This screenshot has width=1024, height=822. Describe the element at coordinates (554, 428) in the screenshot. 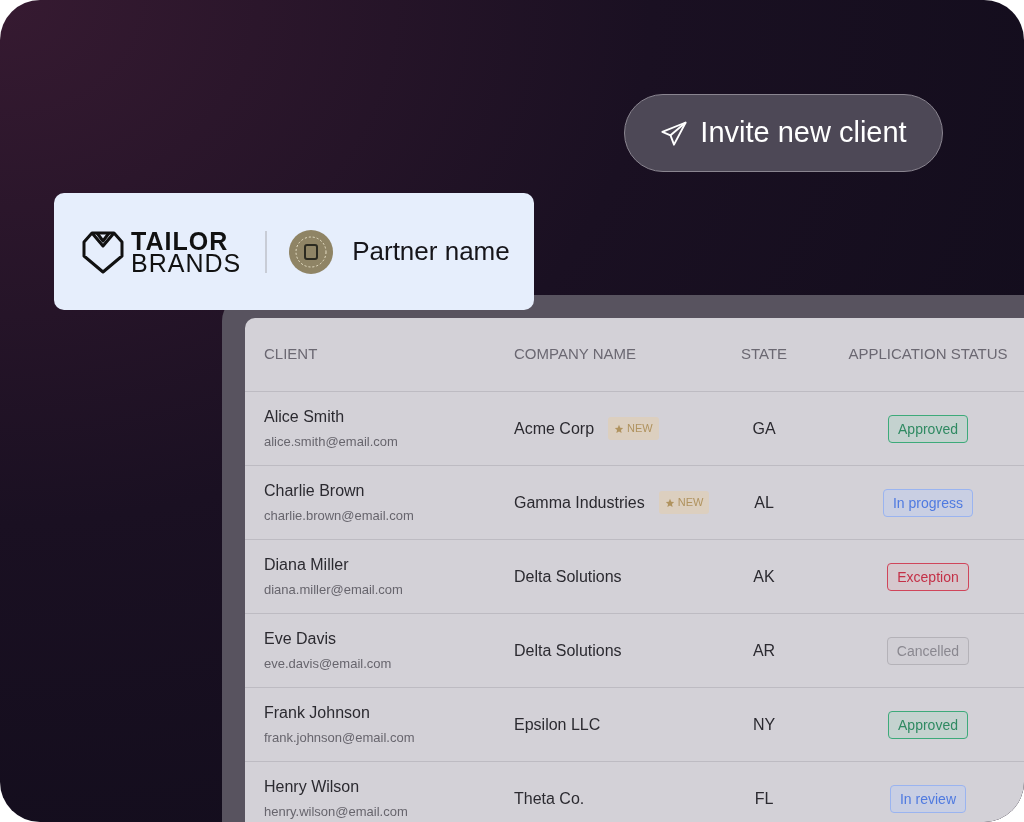

I see `company-name: Acme Corp` at that location.